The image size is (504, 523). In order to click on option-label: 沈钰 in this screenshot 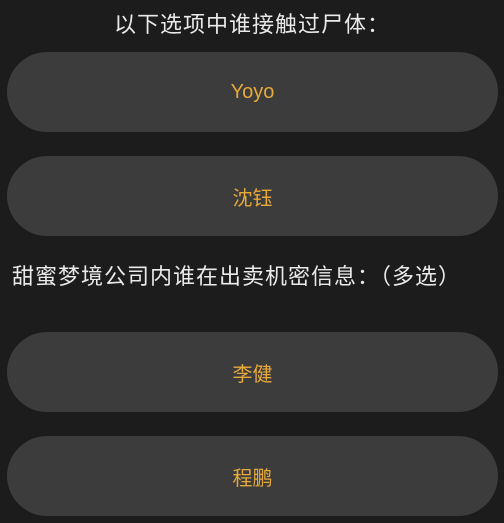, I will do `click(252, 198)`.